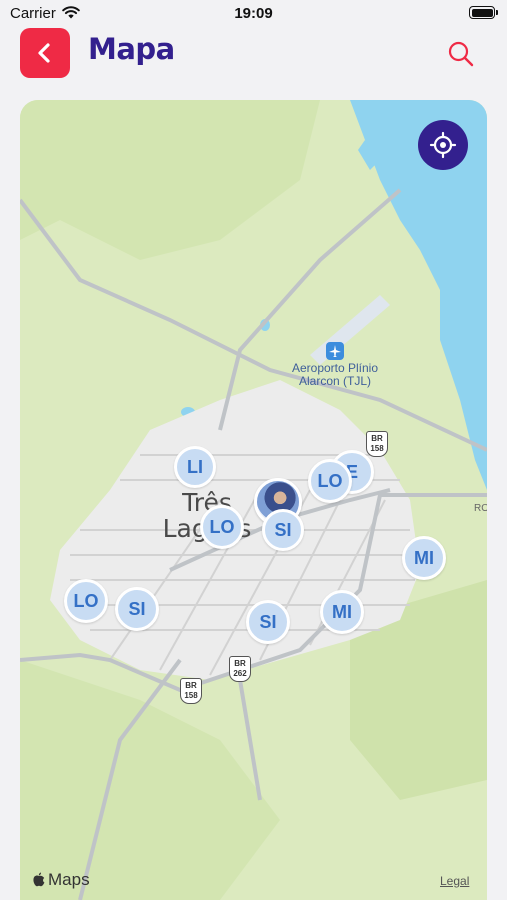 This screenshot has height=900, width=507. Describe the element at coordinates (240, 673) in the screenshot. I see `shield-line2: 262` at that location.